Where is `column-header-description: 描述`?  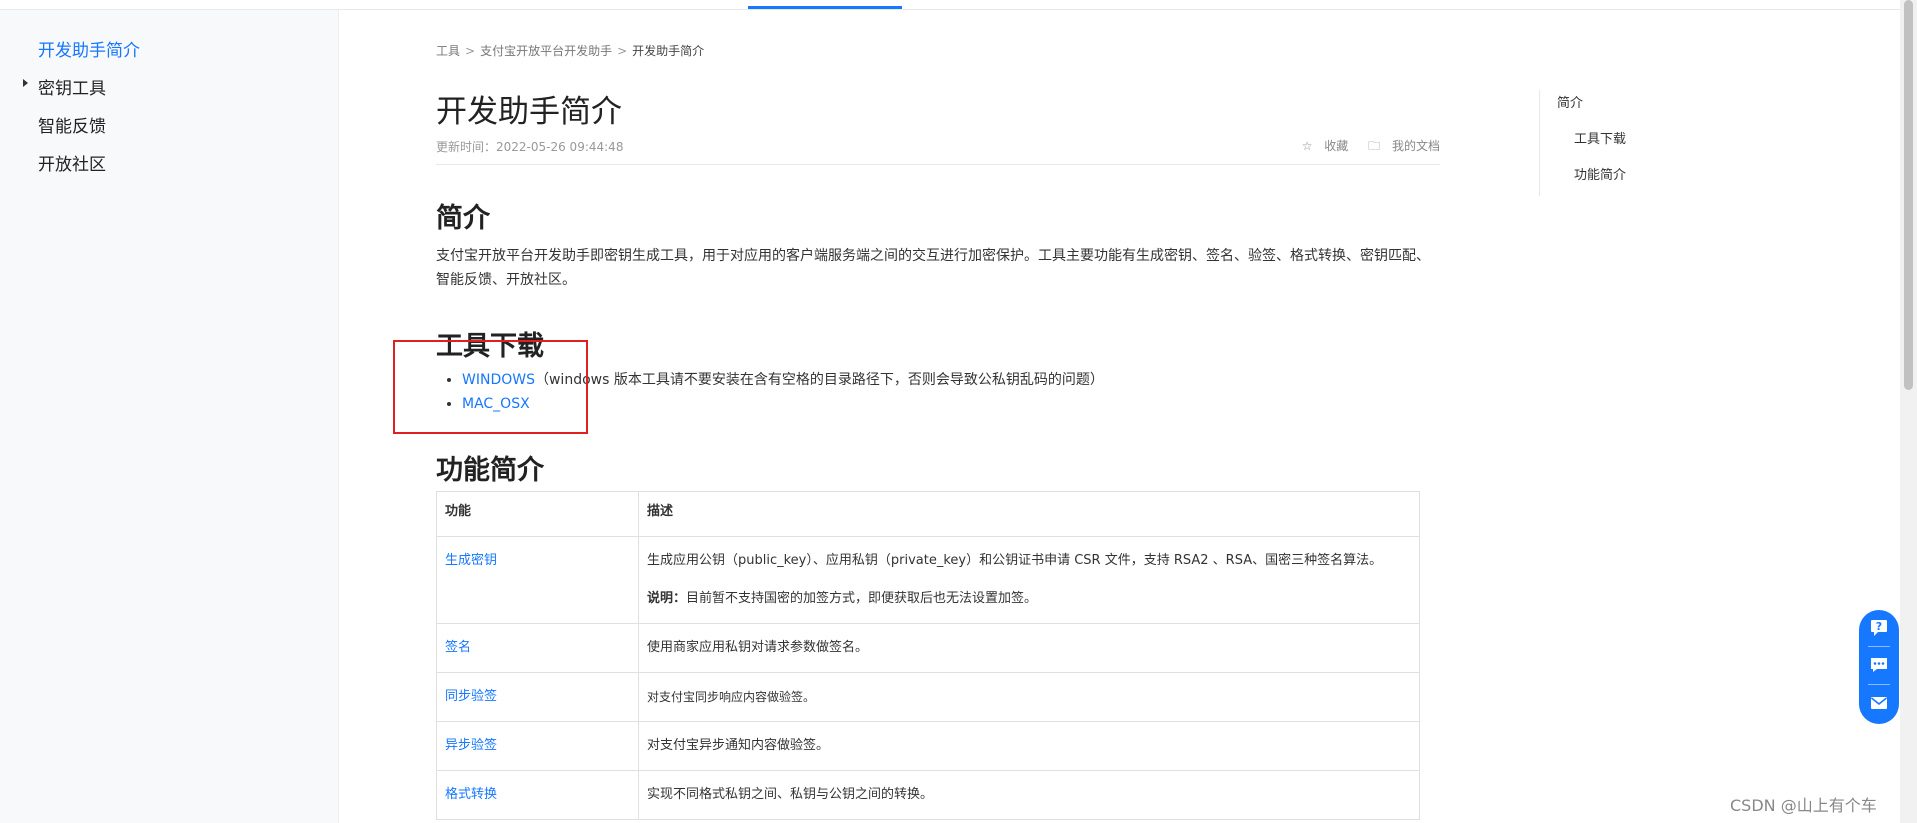
column-header-description: 描述 is located at coordinates (1029, 514).